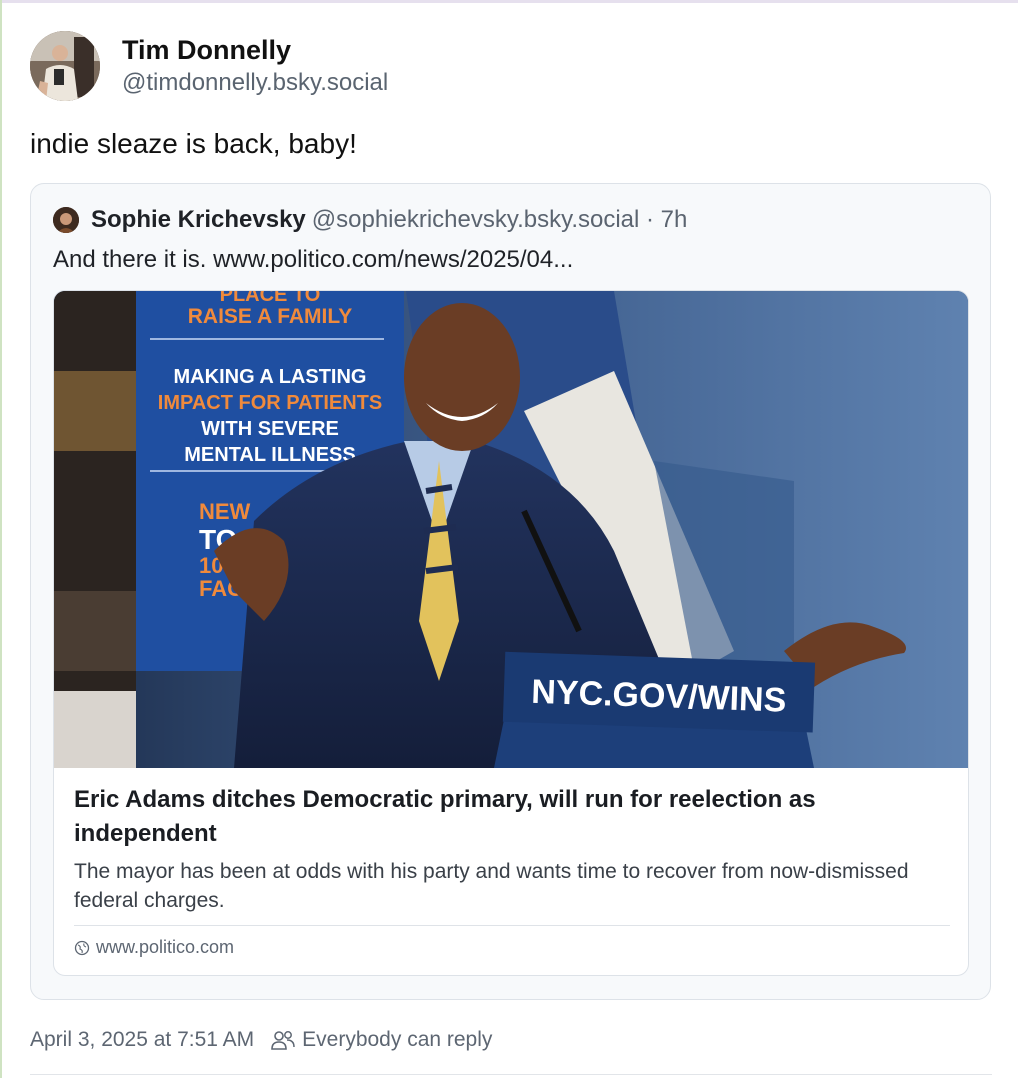 Image resolution: width=1018 pixels, height=1078 pixels. What do you see at coordinates (142, 1040) in the screenshot?
I see `post-timestamp: April 3, 2025 at 7:51 AM` at bounding box center [142, 1040].